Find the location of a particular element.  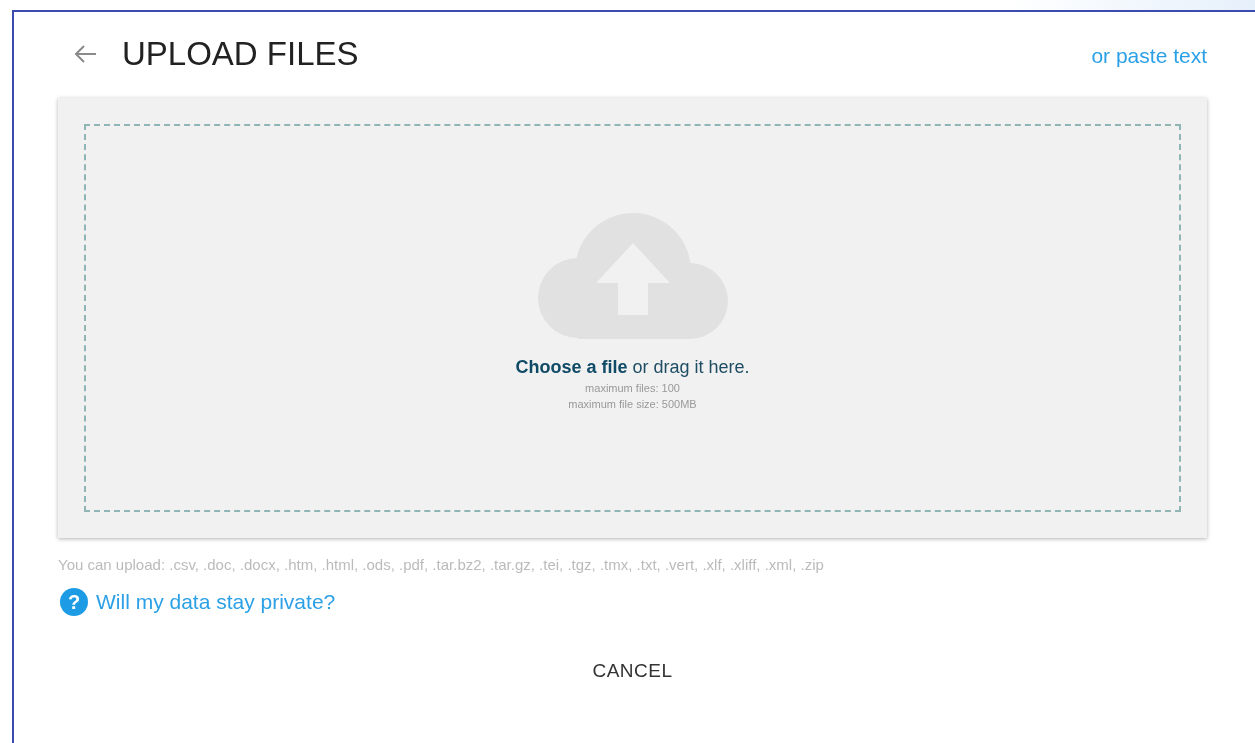

cancel-button: CANCEL is located at coordinates (632, 671).